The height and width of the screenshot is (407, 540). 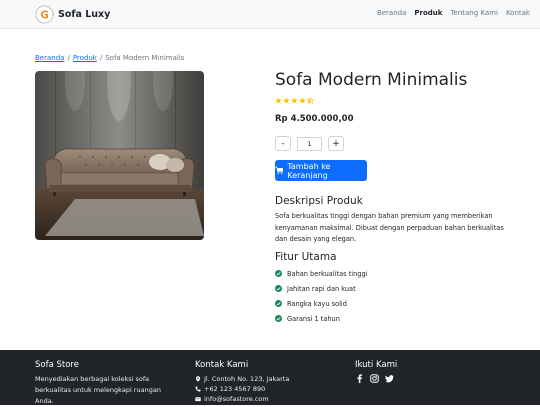 I want to click on description-heading: Deskripsi Produk, so click(x=319, y=201).